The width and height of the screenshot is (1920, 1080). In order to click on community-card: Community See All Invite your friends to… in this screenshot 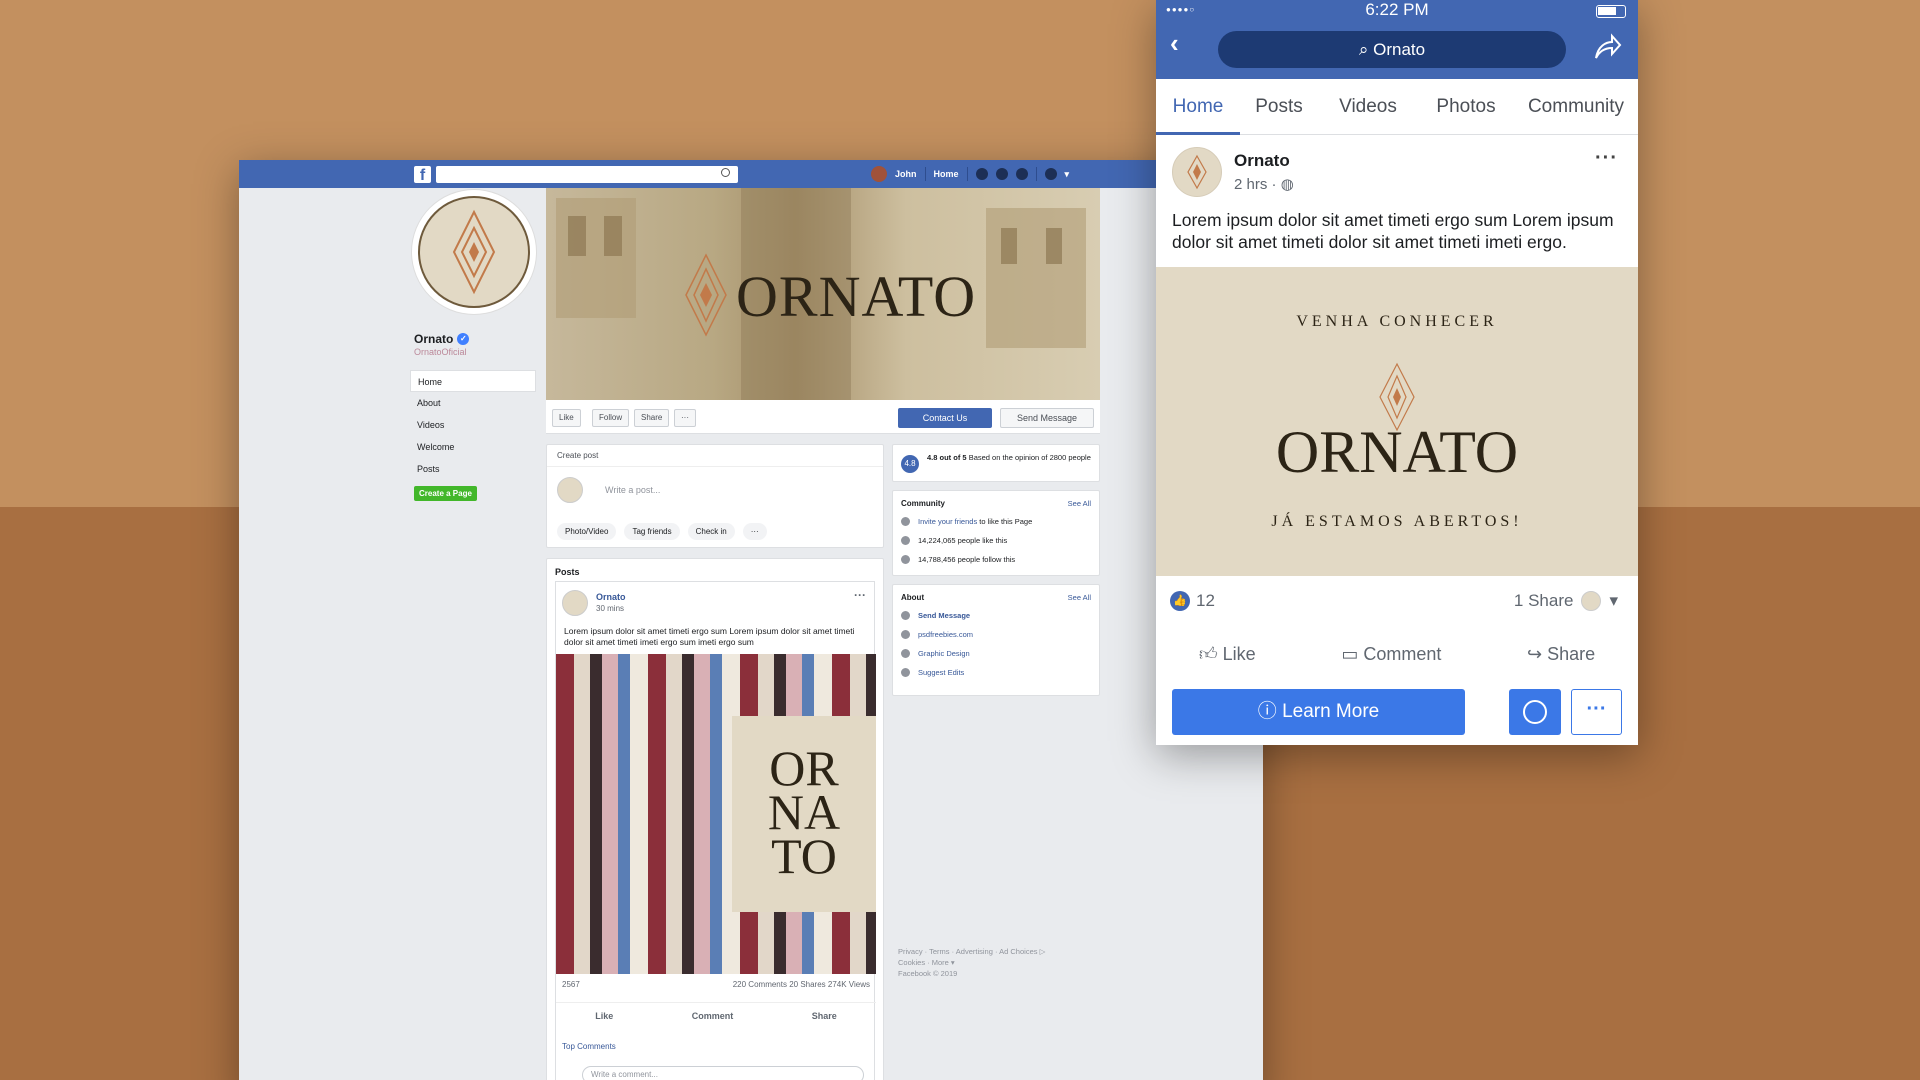, I will do `click(996, 533)`.